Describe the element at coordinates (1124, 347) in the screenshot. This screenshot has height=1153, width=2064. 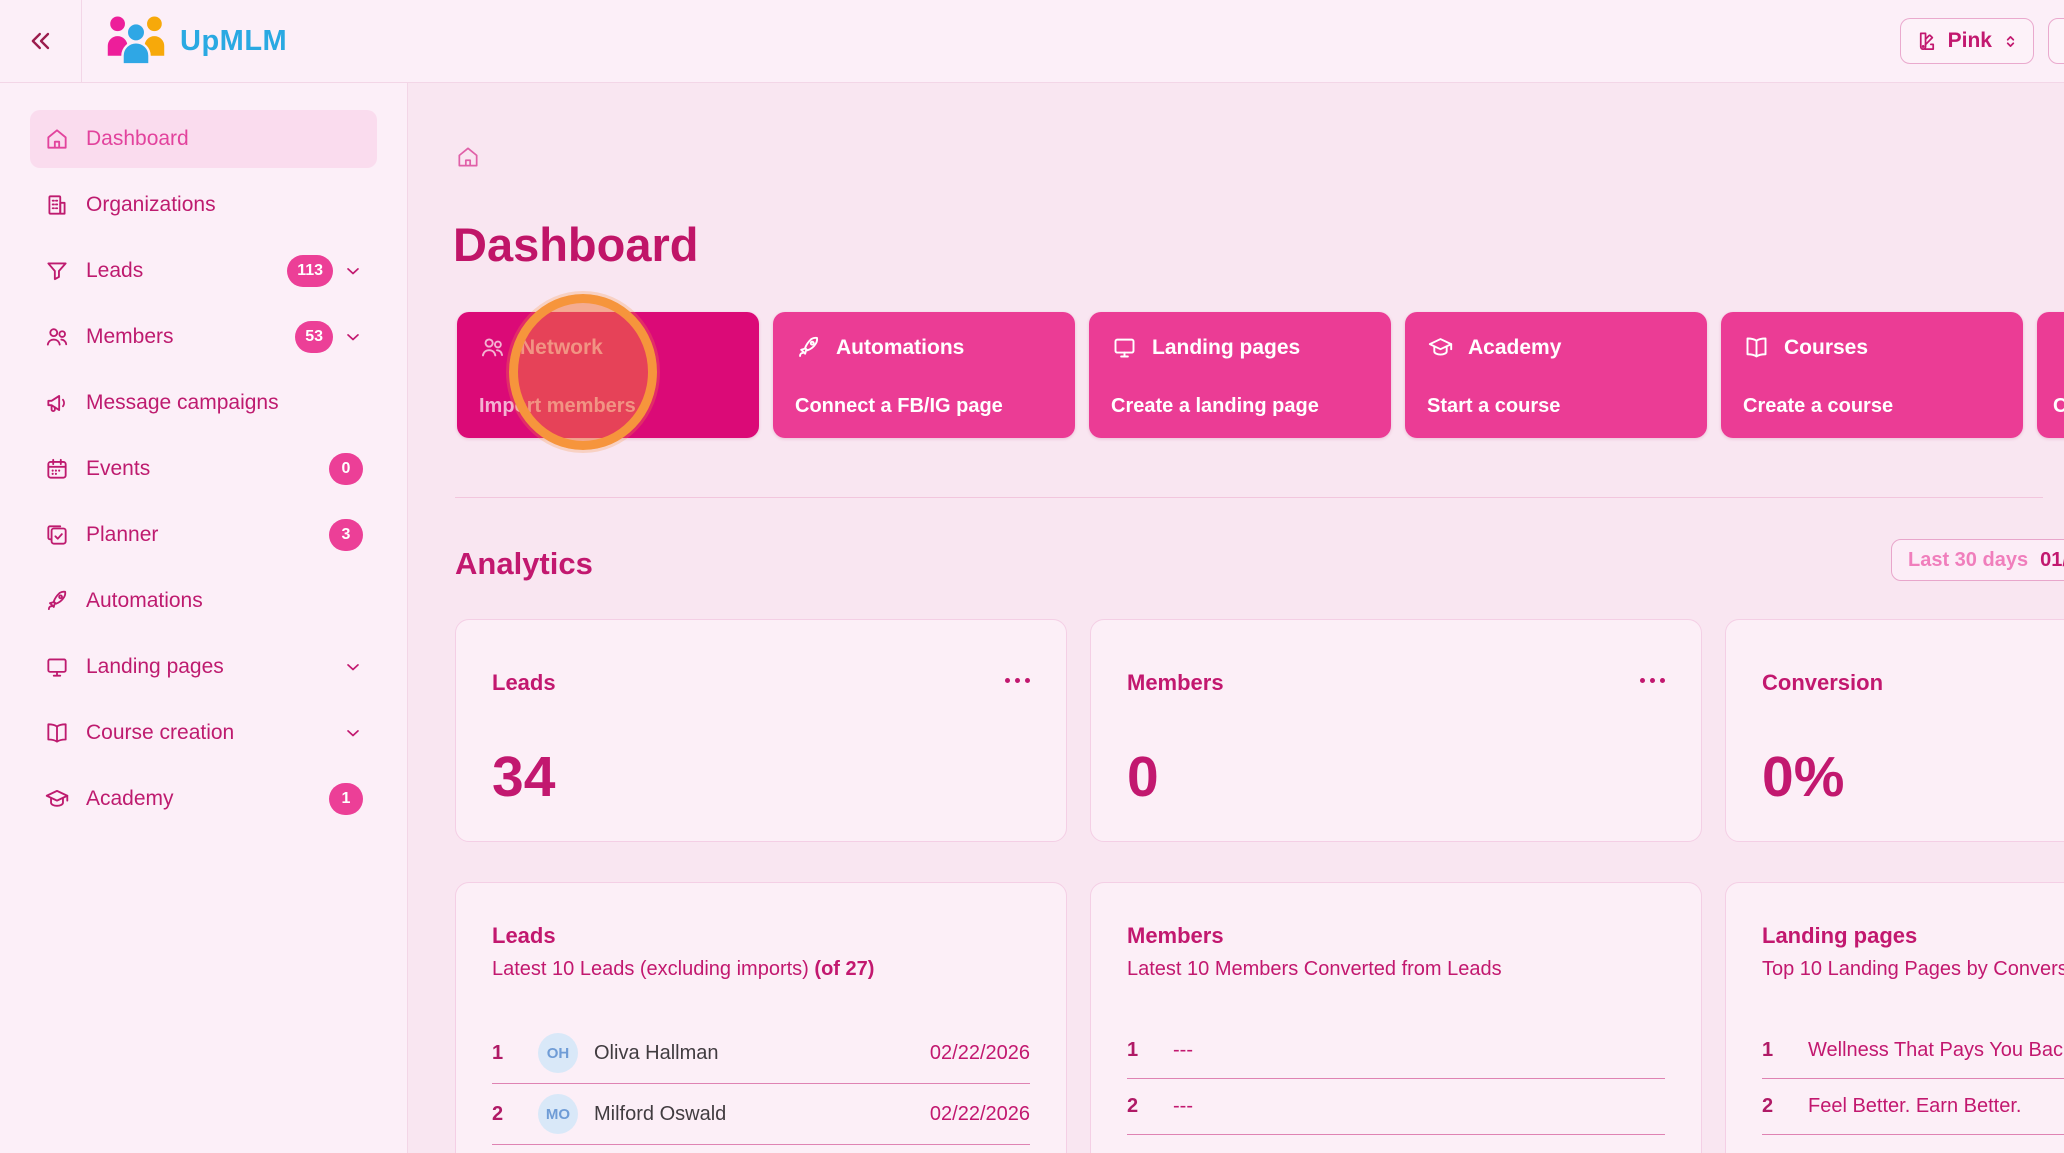
I see `monitor-icon` at that location.